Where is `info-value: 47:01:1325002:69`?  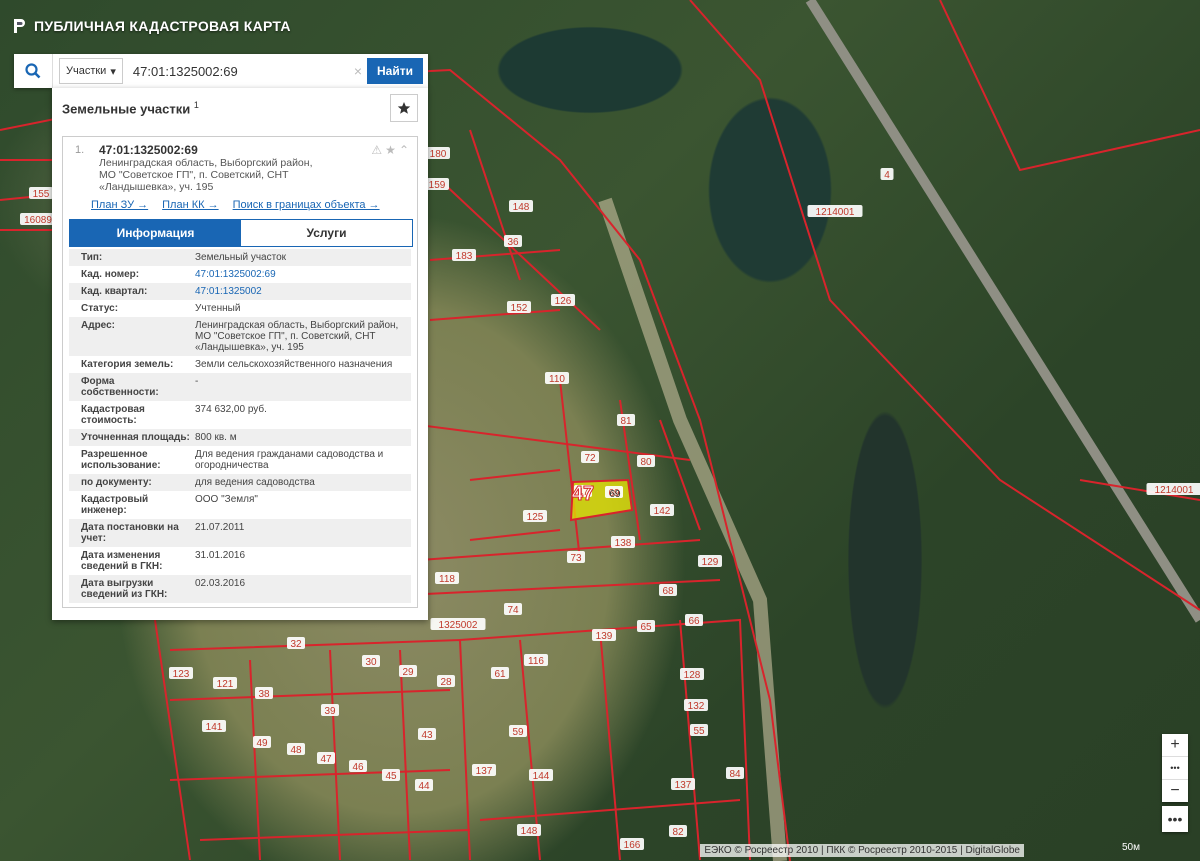 info-value: 47:01:1325002:69 is located at coordinates (301, 274).